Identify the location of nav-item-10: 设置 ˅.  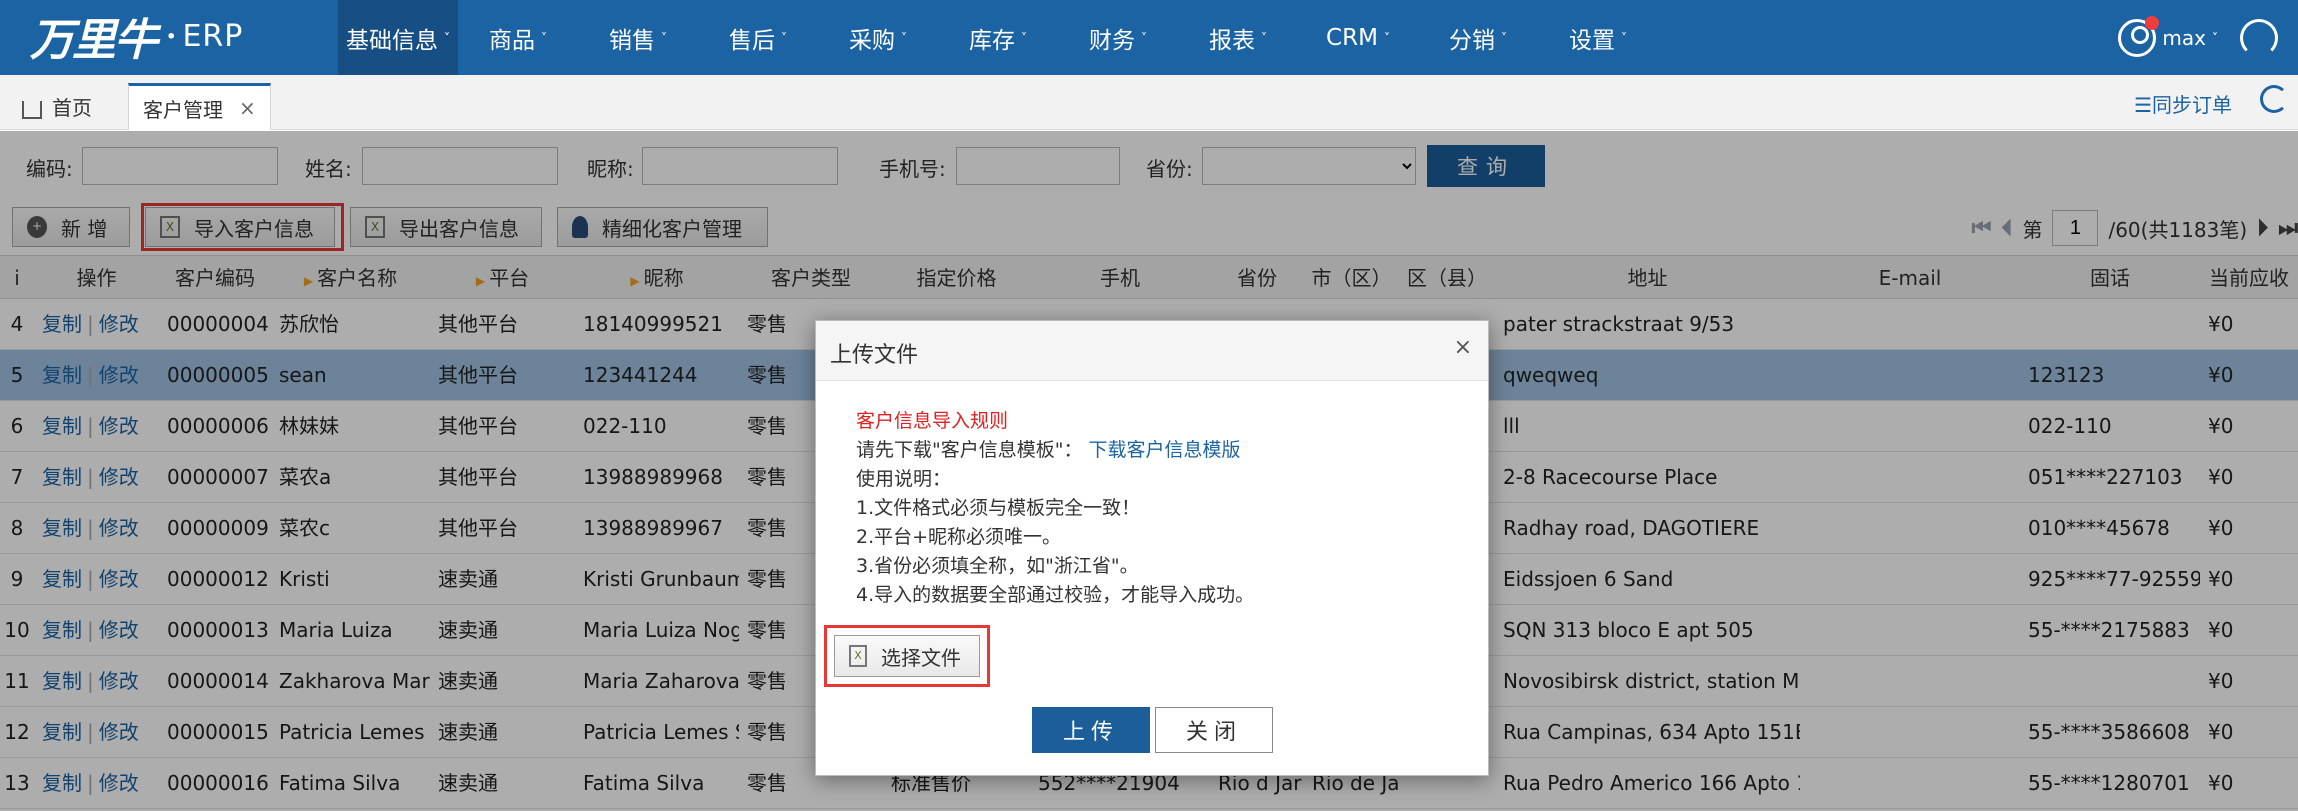
(1598, 37).